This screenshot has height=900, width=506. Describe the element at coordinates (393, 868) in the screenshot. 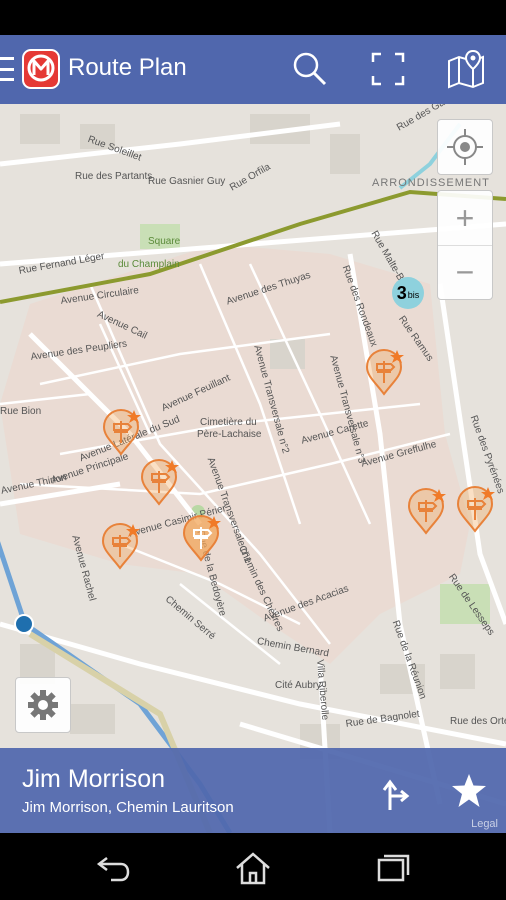

I see `recents-icon` at that location.